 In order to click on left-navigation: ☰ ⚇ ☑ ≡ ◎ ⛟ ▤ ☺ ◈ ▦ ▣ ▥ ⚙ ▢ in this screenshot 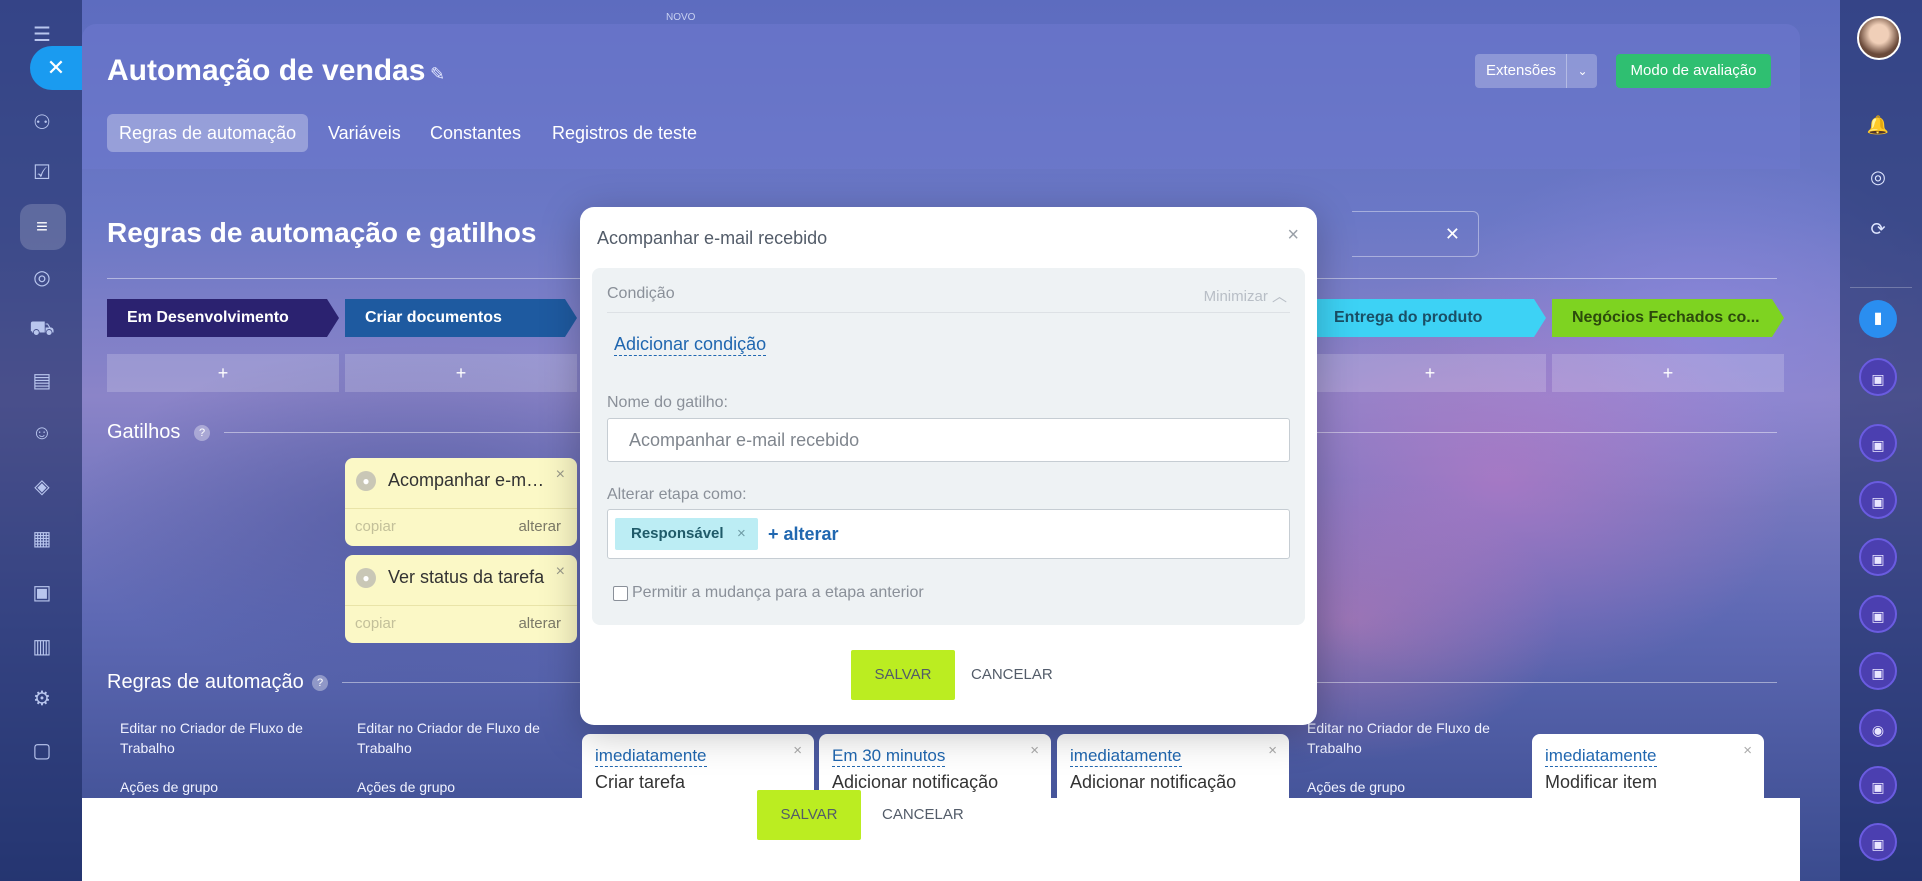, I will do `click(41, 440)`.